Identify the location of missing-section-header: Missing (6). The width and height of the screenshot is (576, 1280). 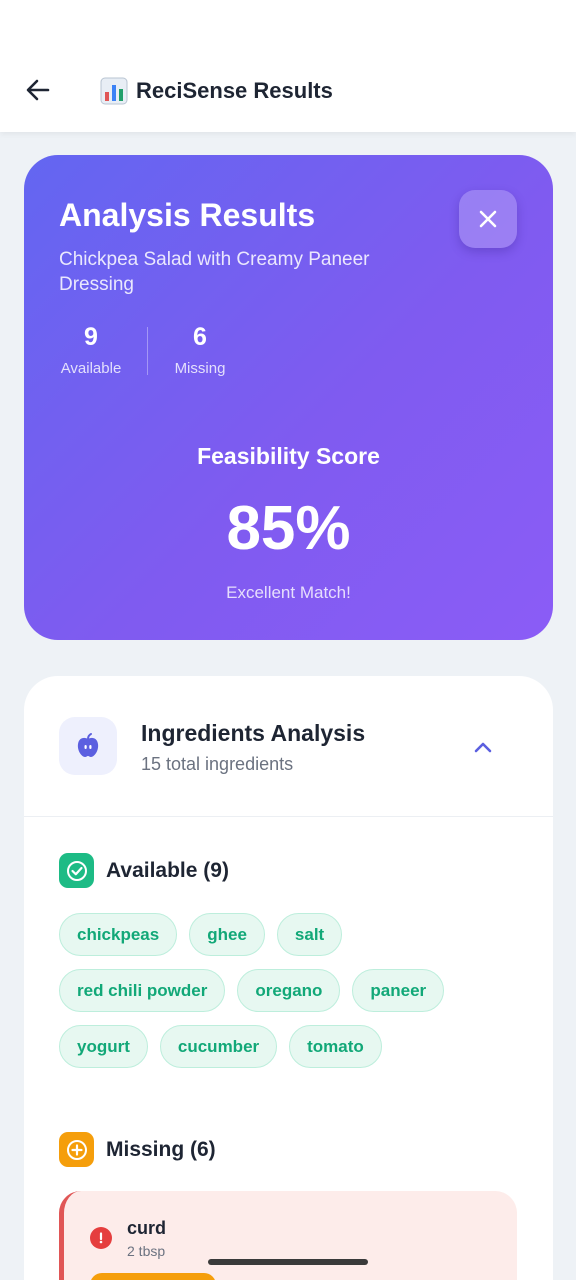
(137, 1149).